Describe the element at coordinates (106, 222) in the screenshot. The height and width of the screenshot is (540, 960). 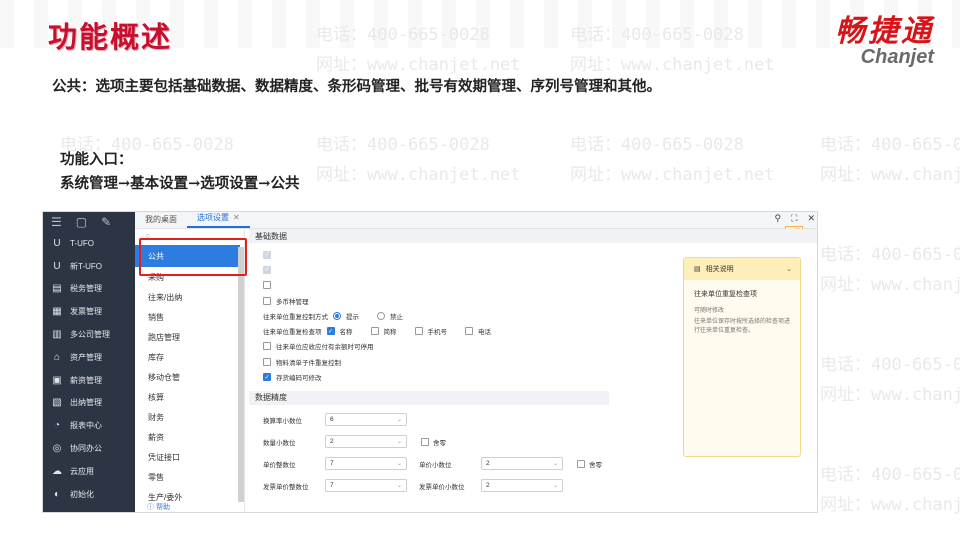
I see `edit-icon: ✎` at that location.